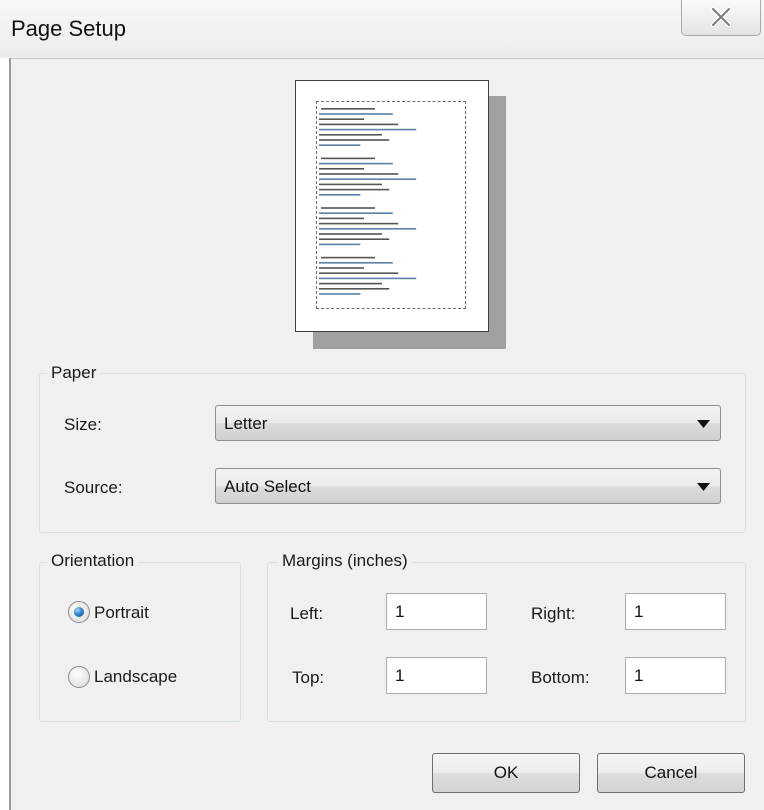  What do you see at coordinates (79, 677) in the screenshot?
I see `landscape-radio` at bounding box center [79, 677].